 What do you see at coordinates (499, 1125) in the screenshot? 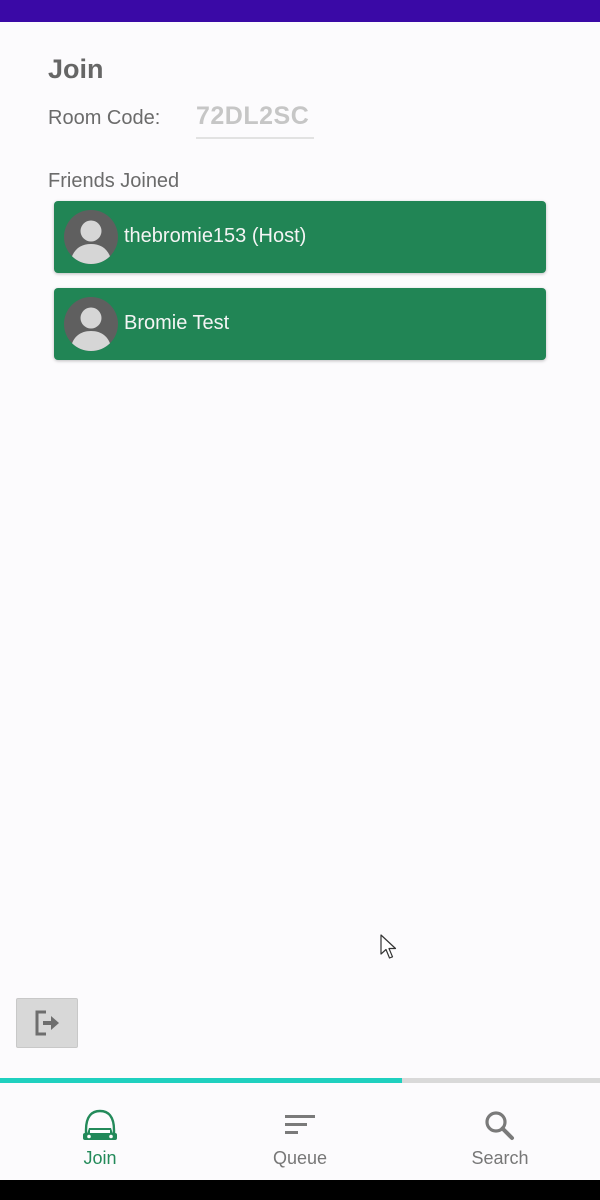
I see `search-icon` at bounding box center [499, 1125].